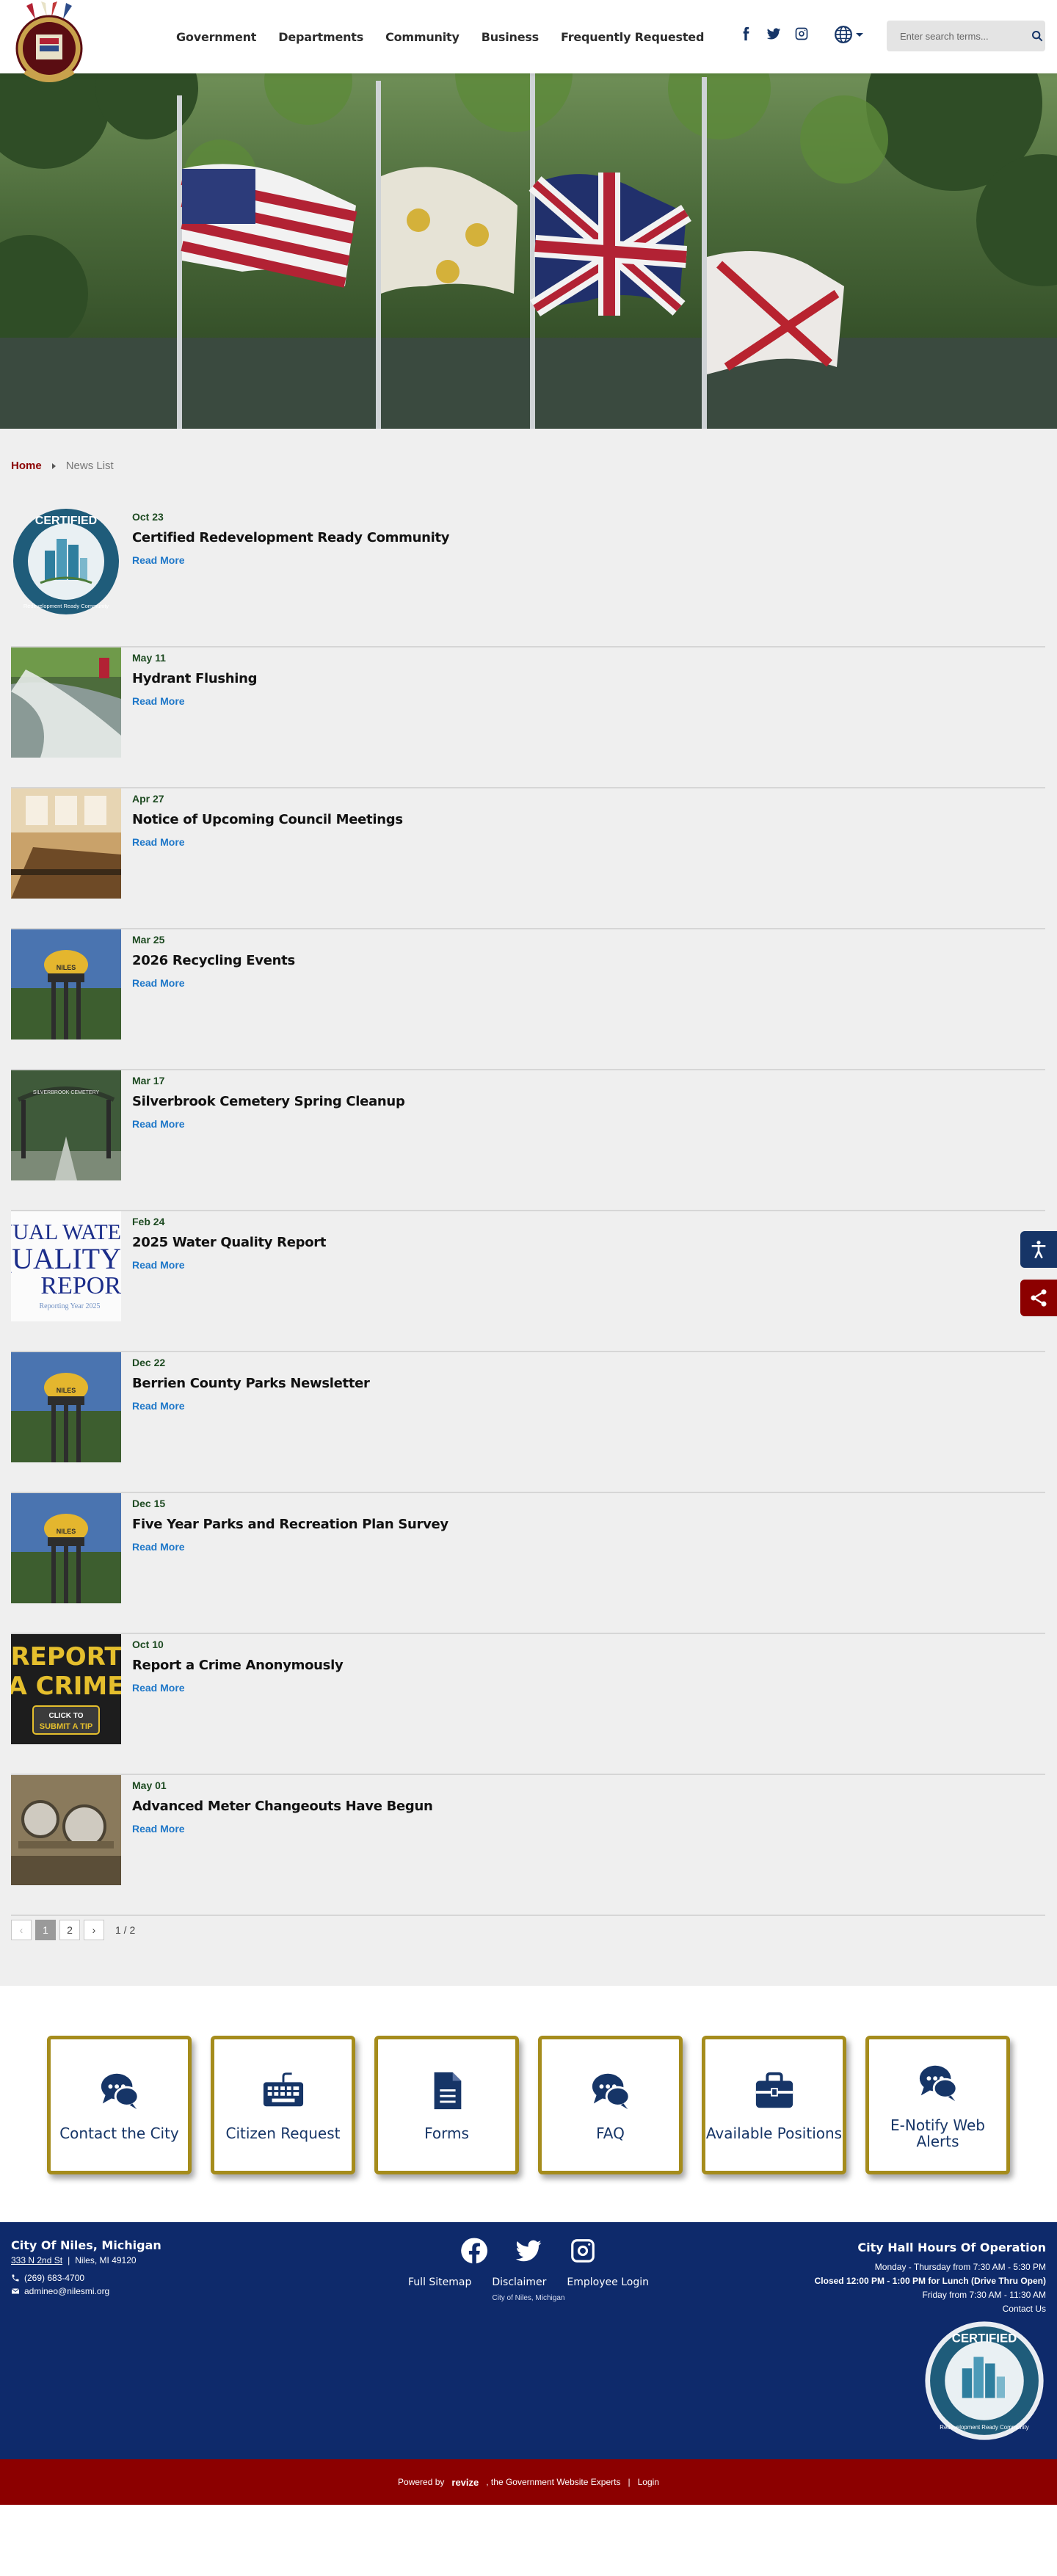 This screenshot has width=1057, height=2576. What do you see at coordinates (951, 2248) in the screenshot?
I see `hours-title: City Hall Hours Of Operation` at bounding box center [951, 2248].